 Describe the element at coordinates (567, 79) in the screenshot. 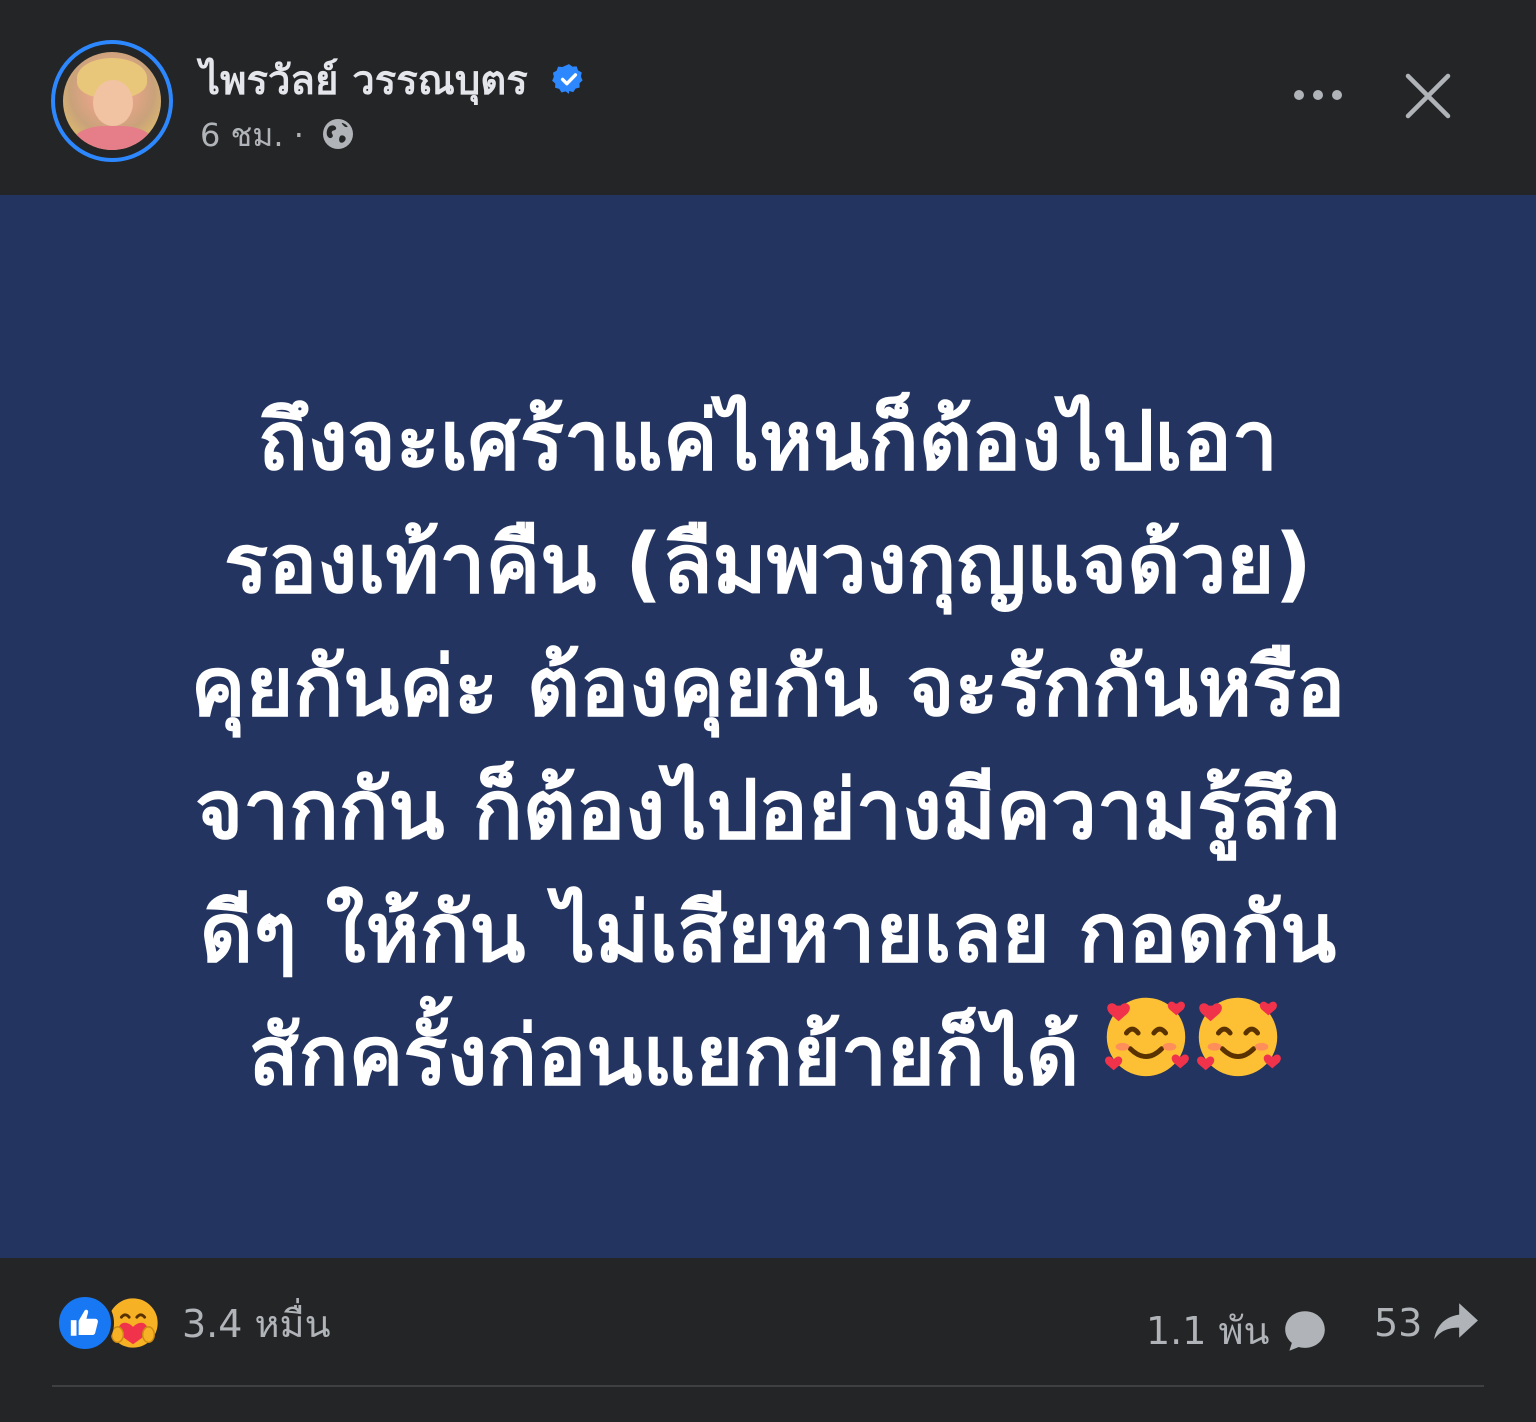

I see `verified-badge-icon` at that location.